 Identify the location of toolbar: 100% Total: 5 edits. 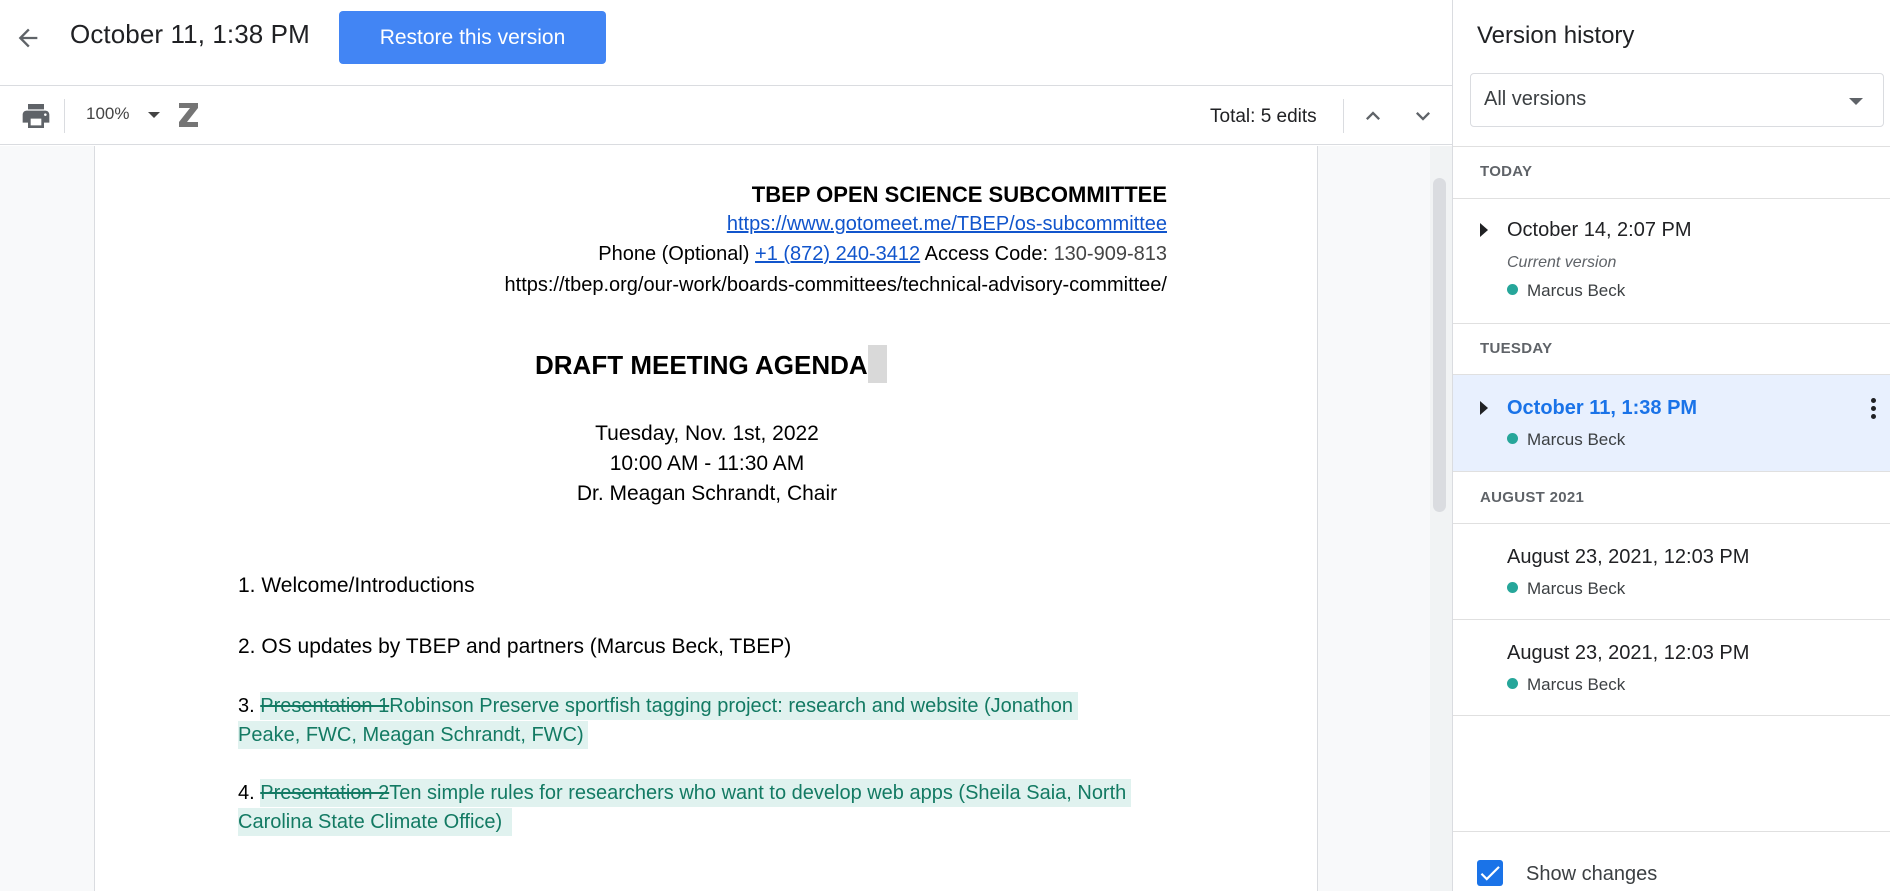
(726, 116).